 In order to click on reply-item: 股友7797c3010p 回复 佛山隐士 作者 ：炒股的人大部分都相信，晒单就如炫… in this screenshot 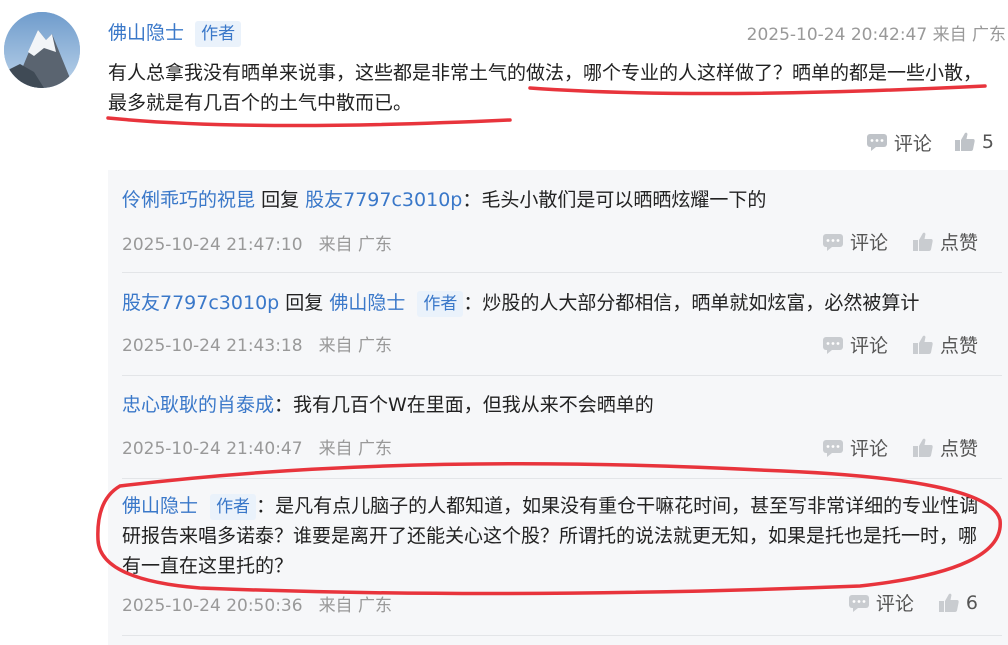, I will do `click(558, 324)`.